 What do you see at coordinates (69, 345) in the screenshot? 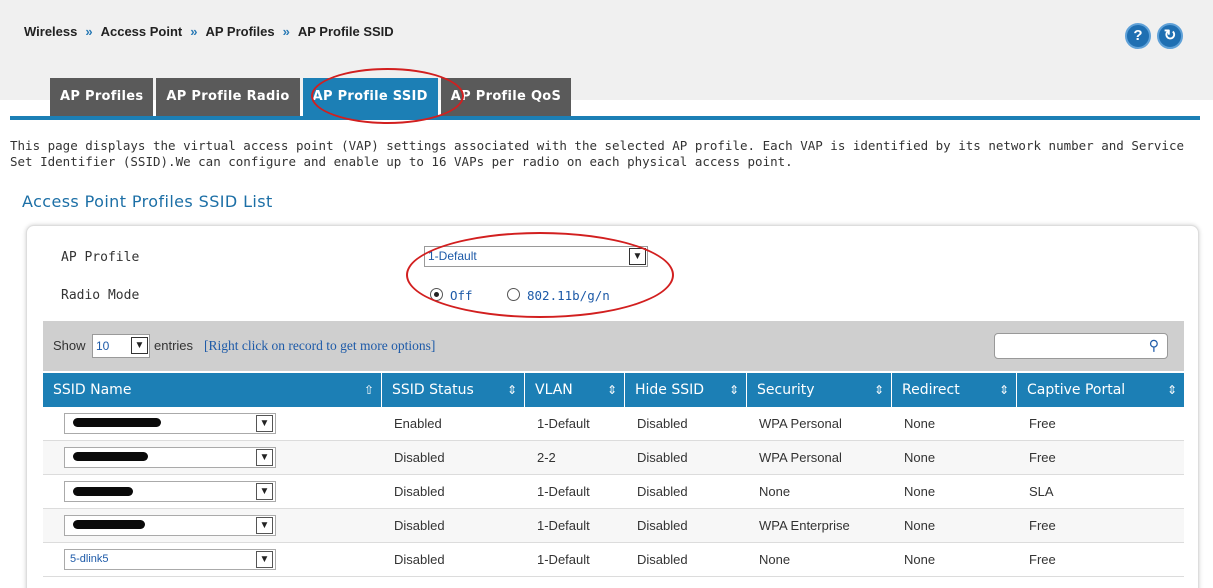
I see `show-label: Show` at bounding box center [69, 345].